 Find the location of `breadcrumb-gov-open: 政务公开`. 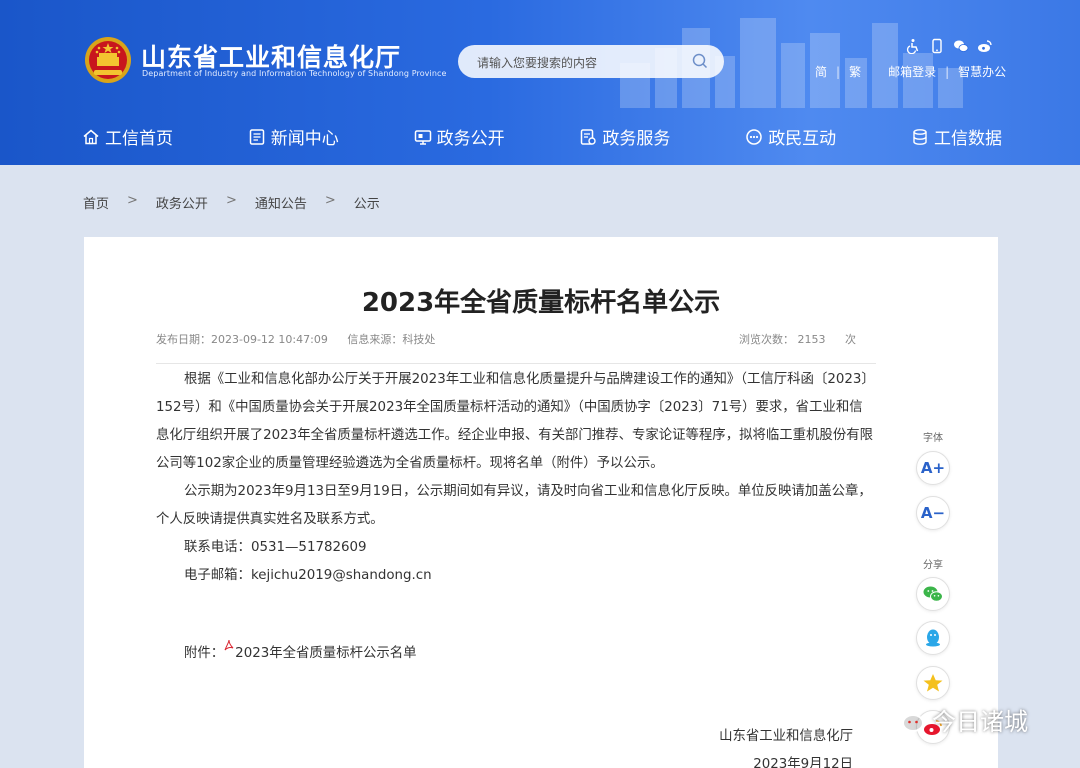

breadcrumb-gov-open: 政务公开 is located at coordinates (182, 202).